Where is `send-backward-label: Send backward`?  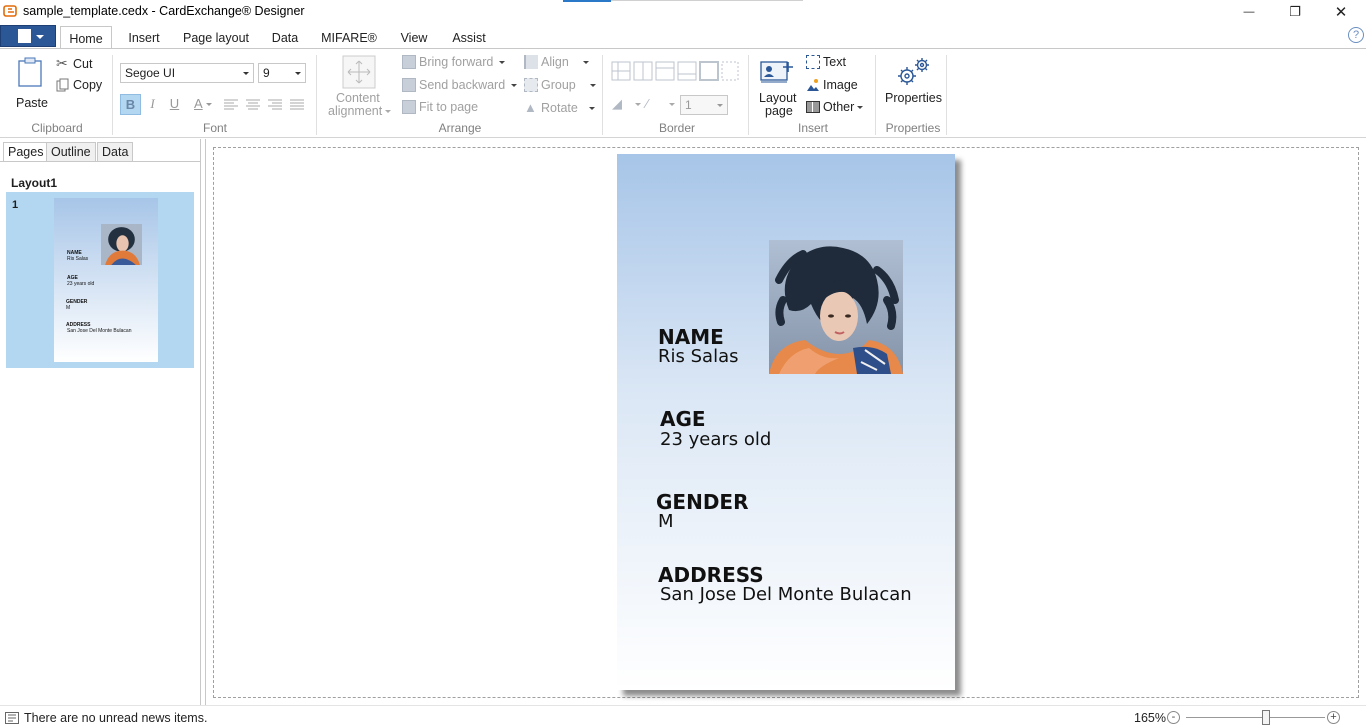
send-backward-label: Send backward is located at coordinates (462, 85).